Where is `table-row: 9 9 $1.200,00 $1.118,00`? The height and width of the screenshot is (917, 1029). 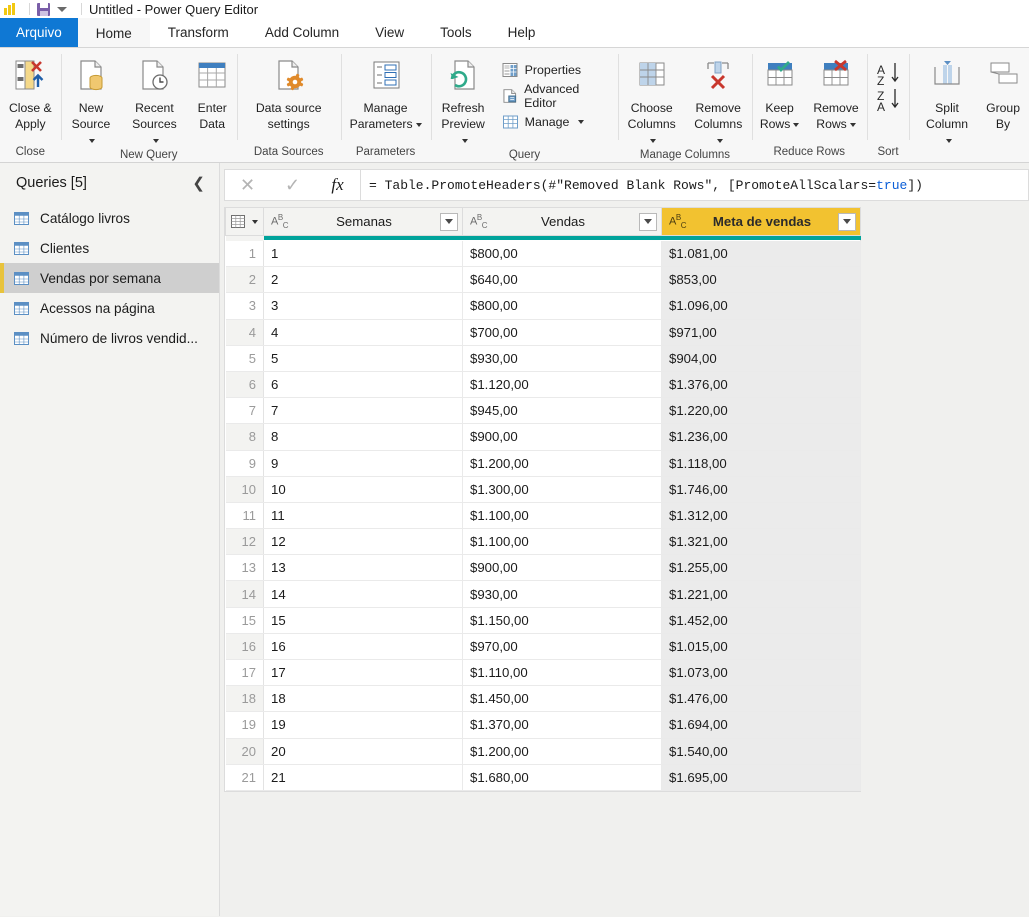
table-row: 9 9 $1.200,00 $1.118,00 is located at coordinates (543, 463).